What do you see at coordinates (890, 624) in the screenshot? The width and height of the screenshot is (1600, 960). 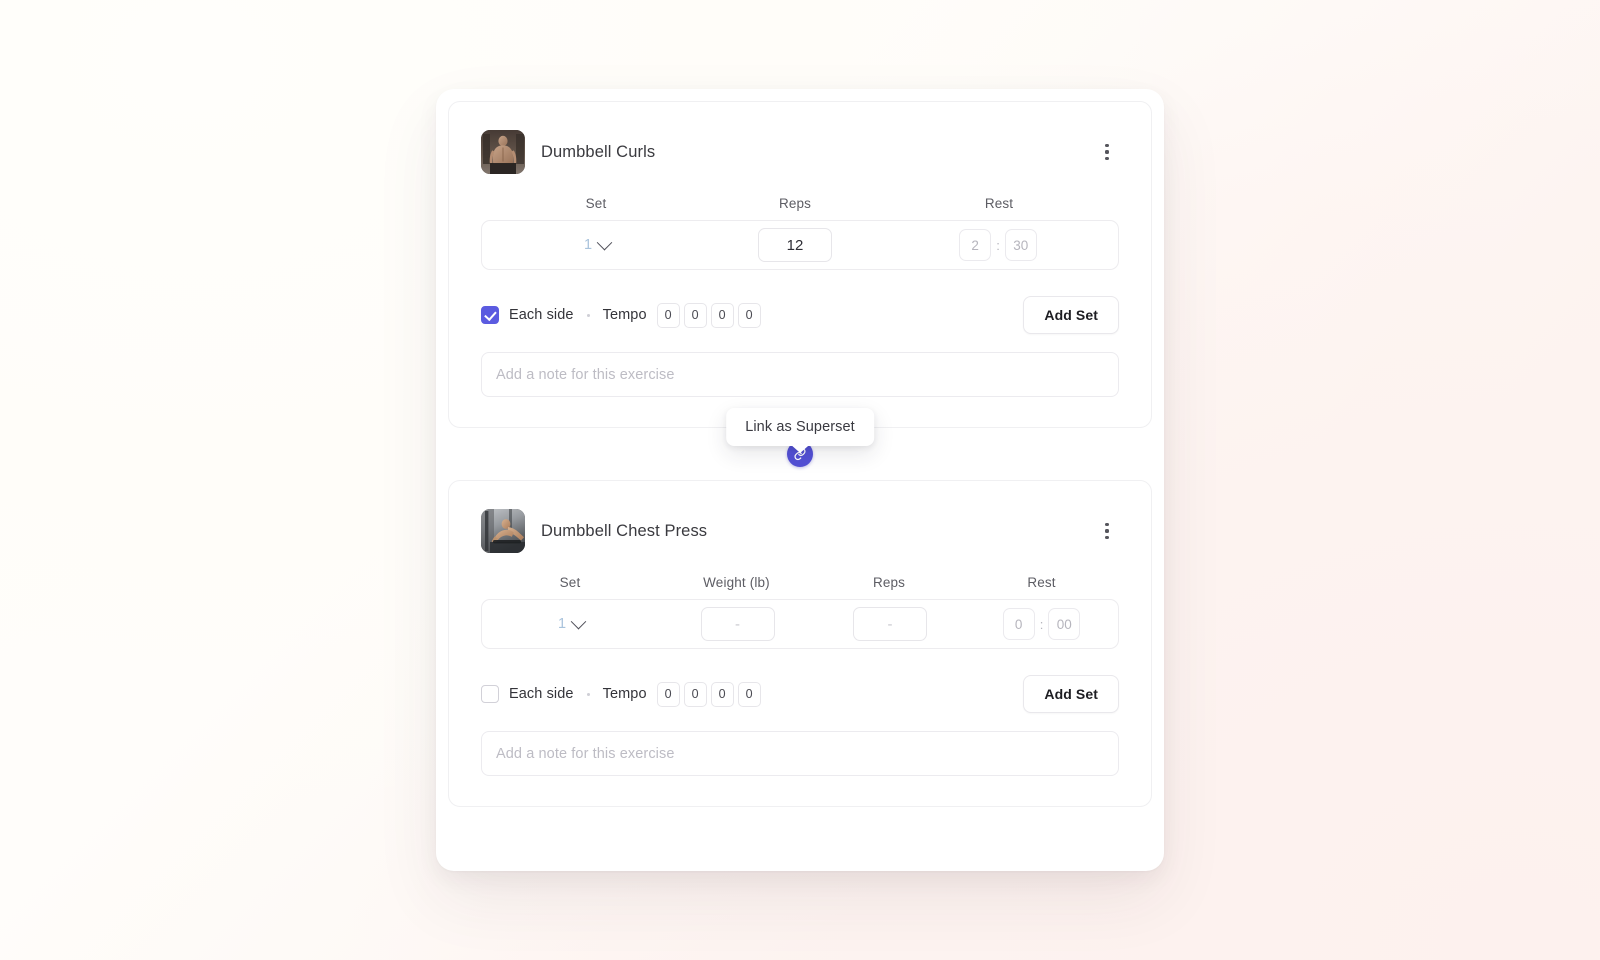 I see `reps-input-2: -` at bounding box center [890, 624].